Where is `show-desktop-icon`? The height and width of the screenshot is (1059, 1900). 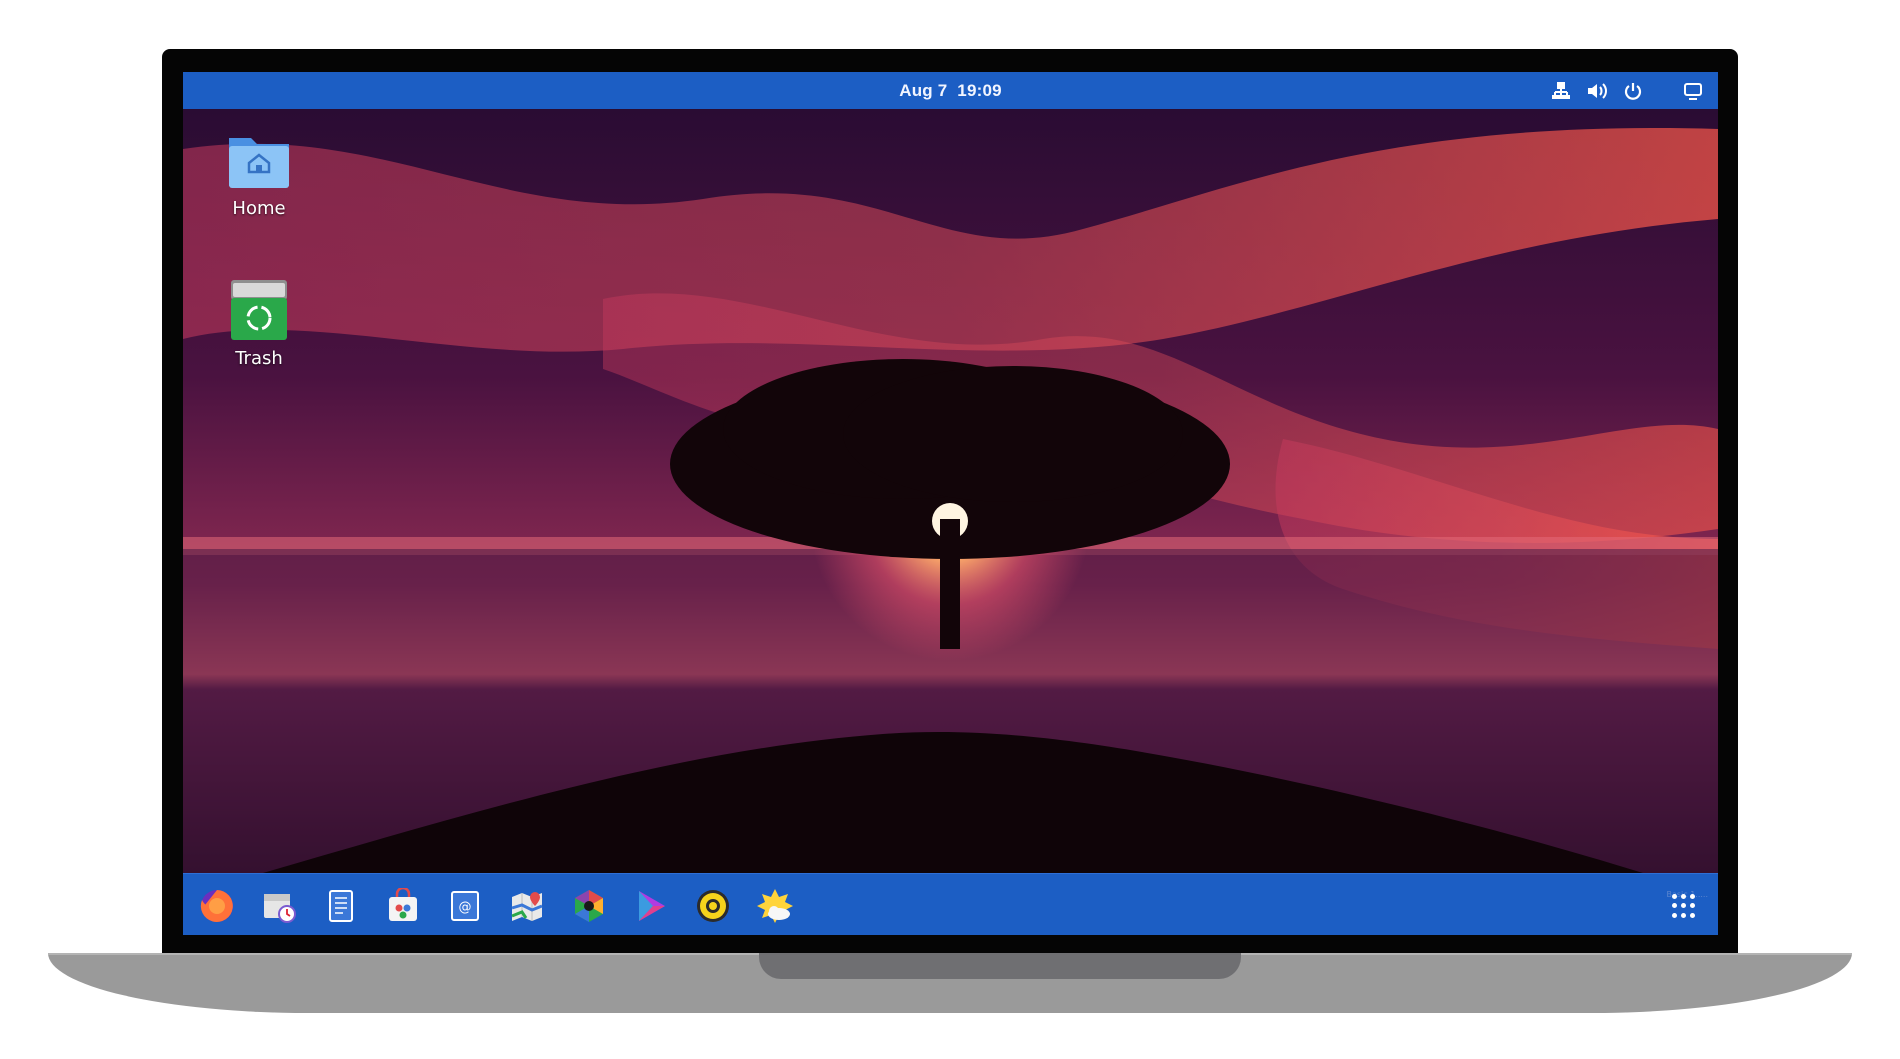
show-desktop-icon is located at coordinates (1693, 91).